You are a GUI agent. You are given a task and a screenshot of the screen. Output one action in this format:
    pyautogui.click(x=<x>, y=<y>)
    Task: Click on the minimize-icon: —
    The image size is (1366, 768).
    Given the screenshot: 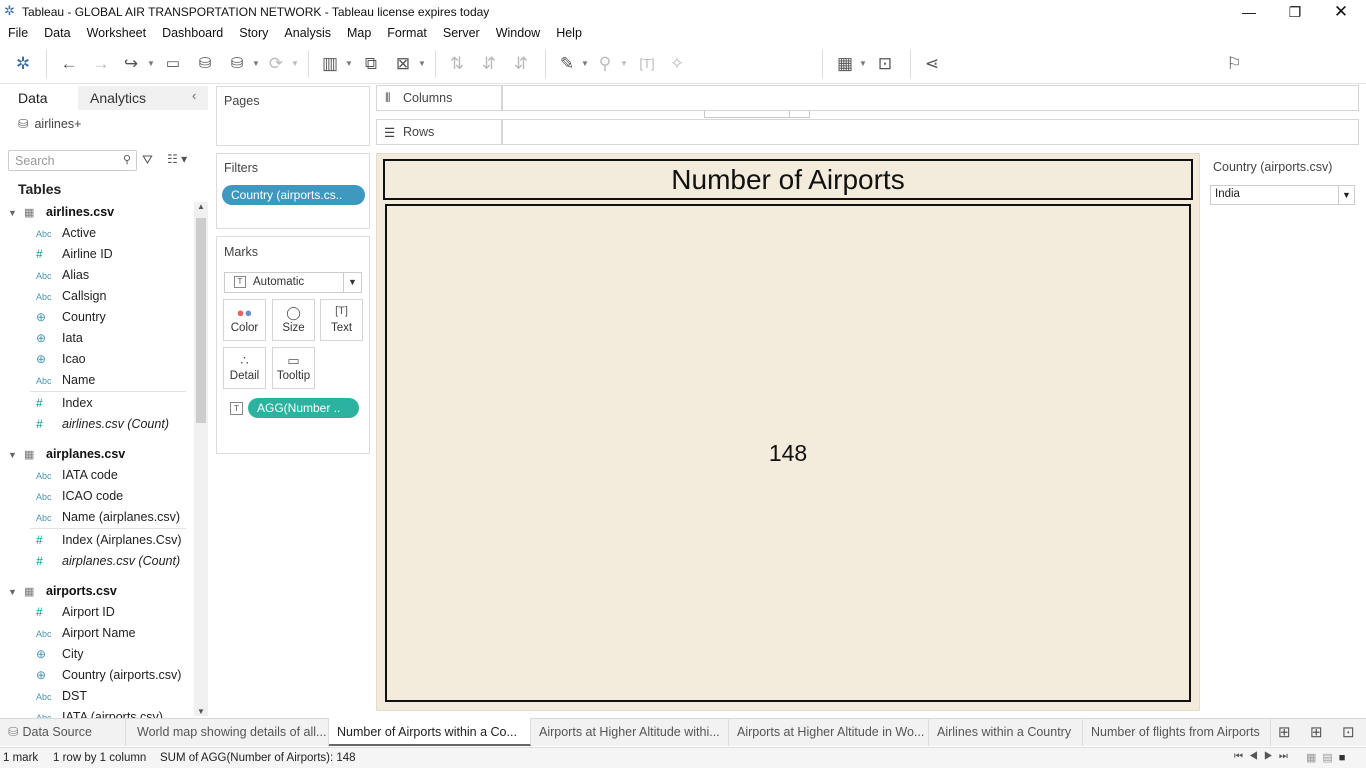 What is the action you would take?
    pyautogui.click(x=1249, y=12)
    